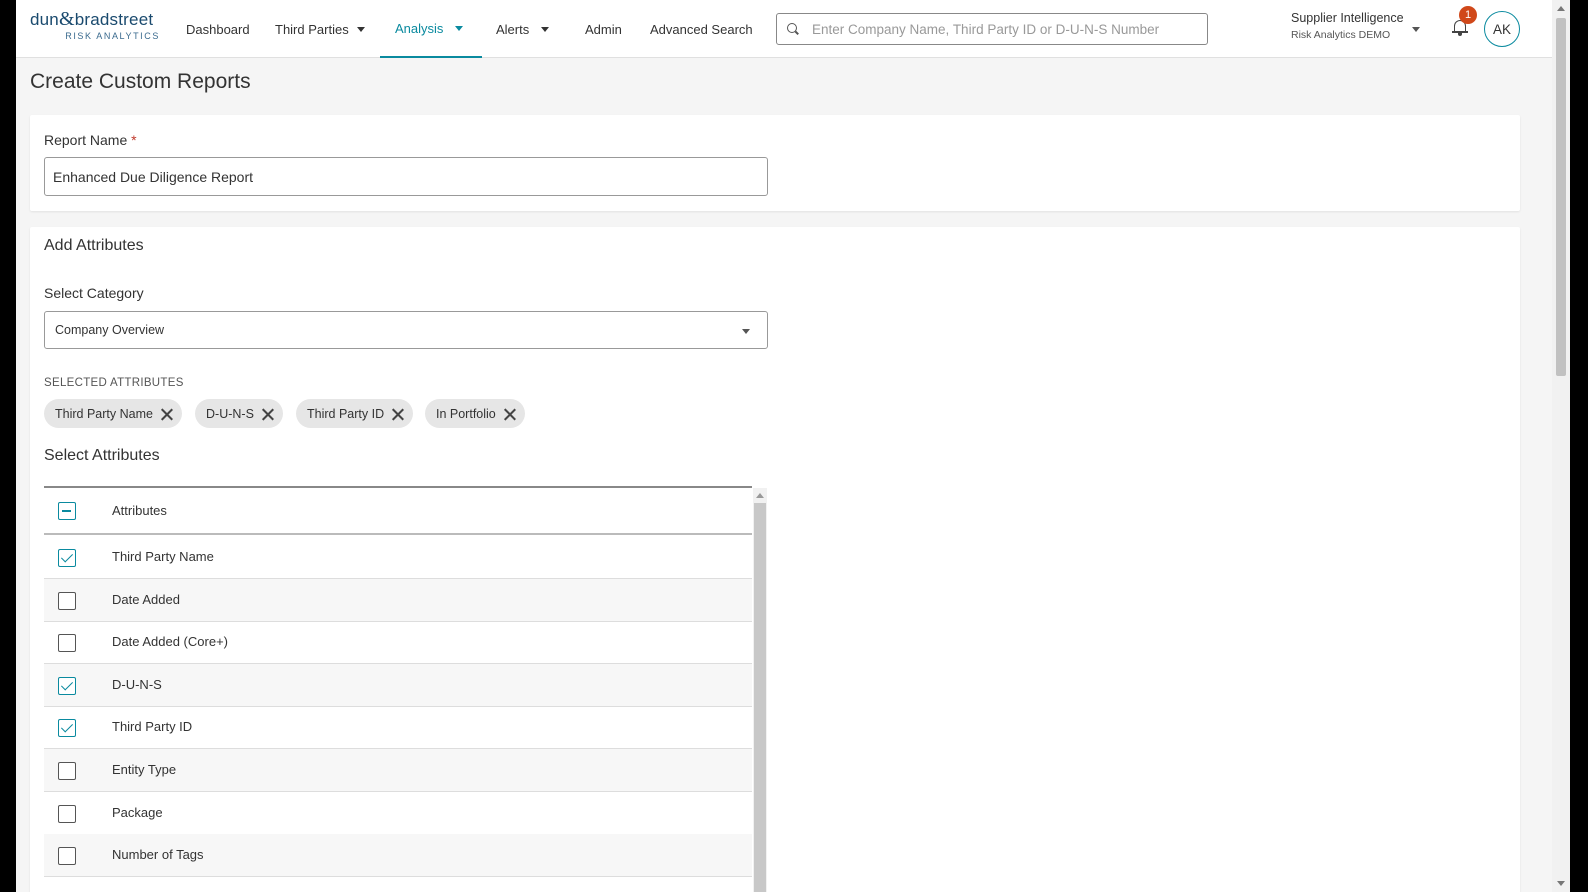  What do you see at coordinates (104, 413) in the screenshot?
I see `chip-label: Third Party Name` at bounding box center [104, 413].